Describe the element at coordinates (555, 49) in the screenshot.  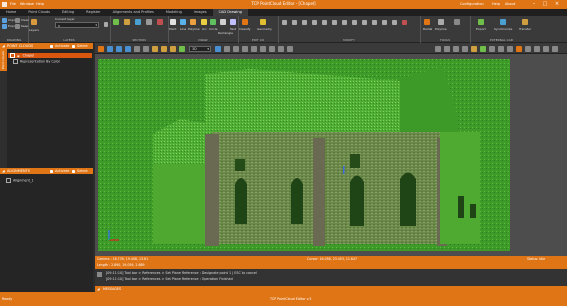
I see `screenshot-icon` at that location.